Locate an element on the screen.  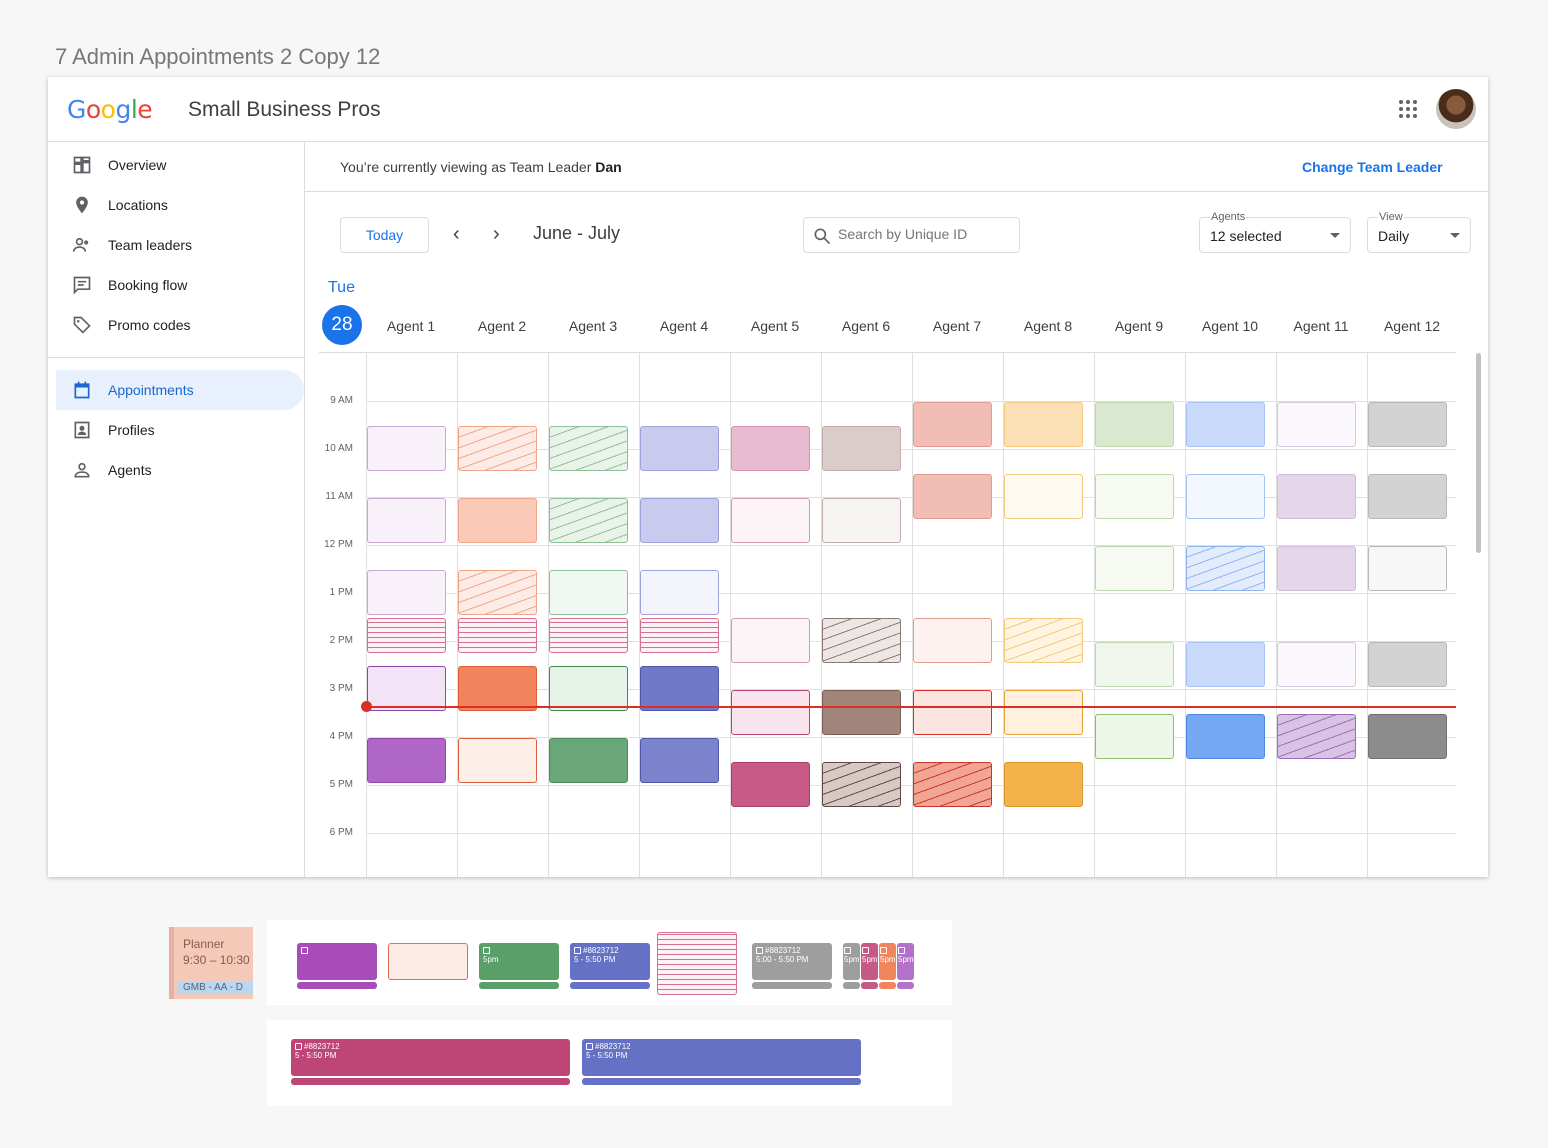
legend-card-green: 5pm is located at coordinates (519, 961).